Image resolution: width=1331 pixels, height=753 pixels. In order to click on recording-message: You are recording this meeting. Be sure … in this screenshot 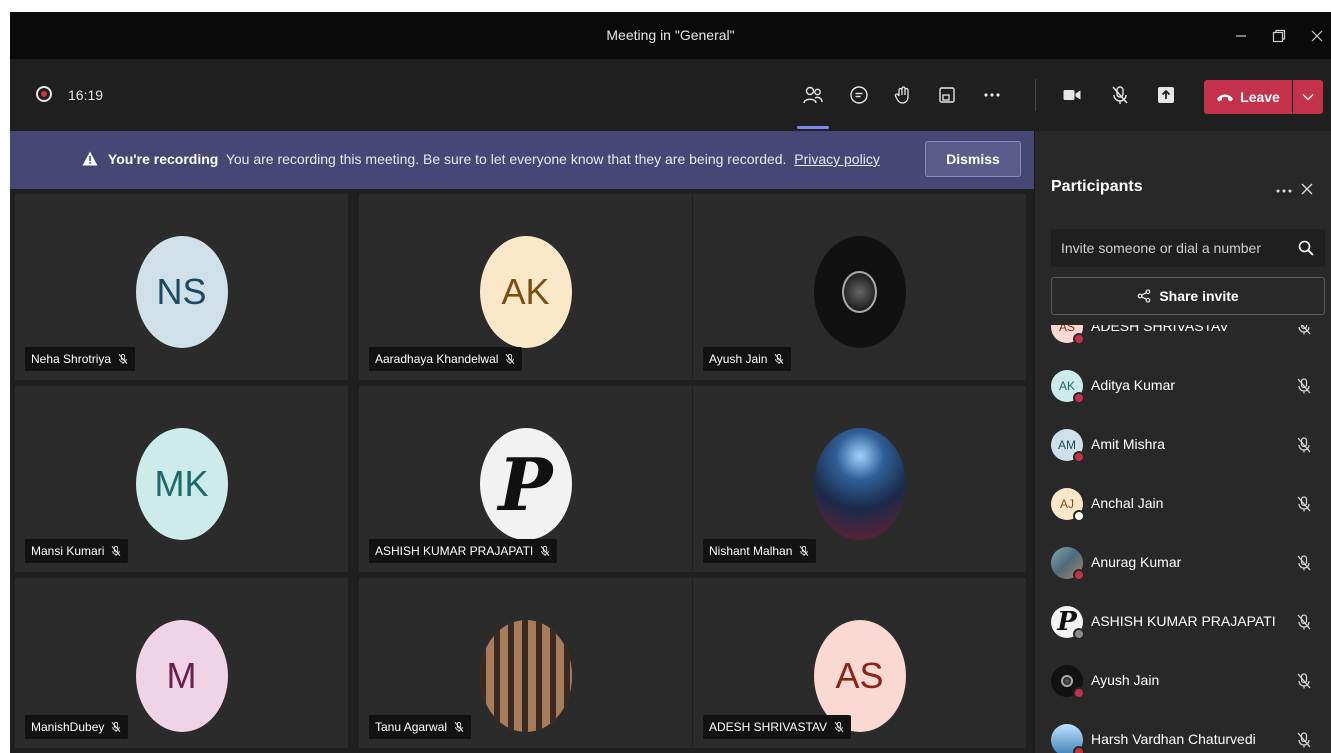, I will do `click(506, 159)`.